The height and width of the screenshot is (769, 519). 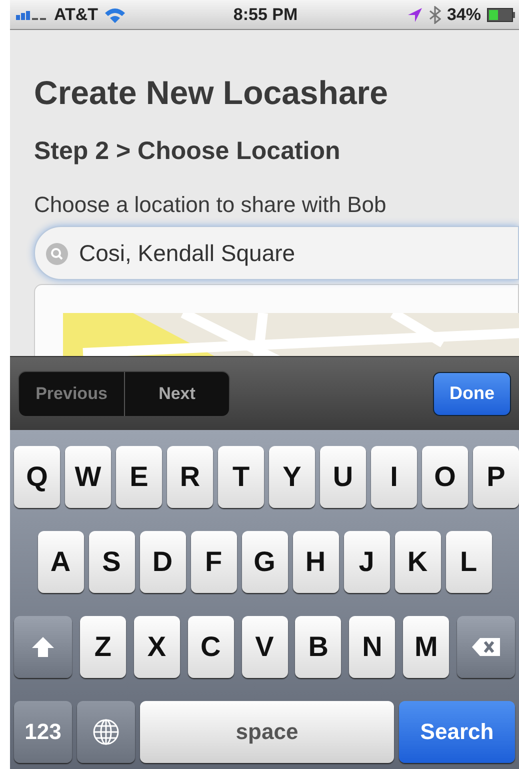 I want to click on search-key: Search, so click(x=457, y=732).